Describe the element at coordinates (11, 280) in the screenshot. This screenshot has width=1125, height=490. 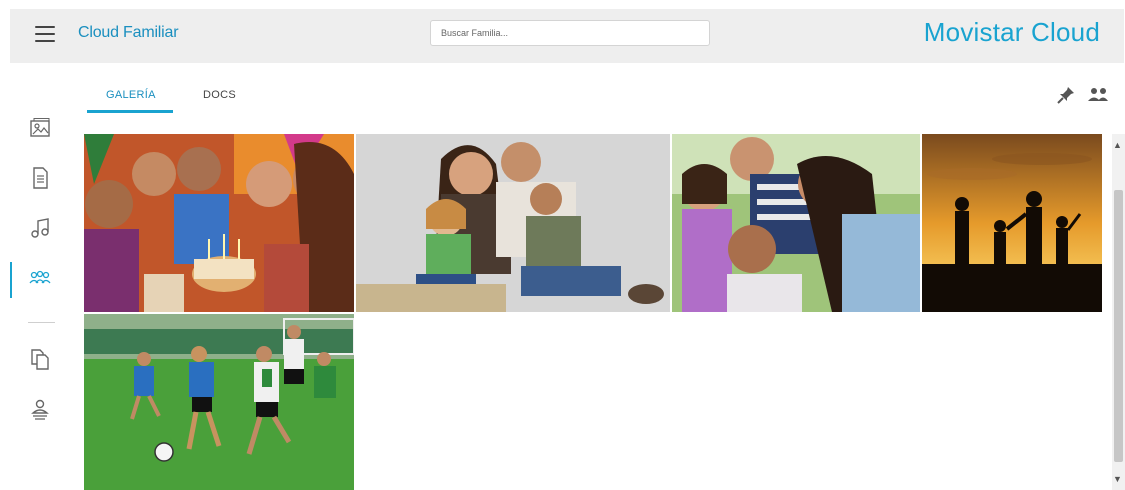
I see `active-indicator` at that location.